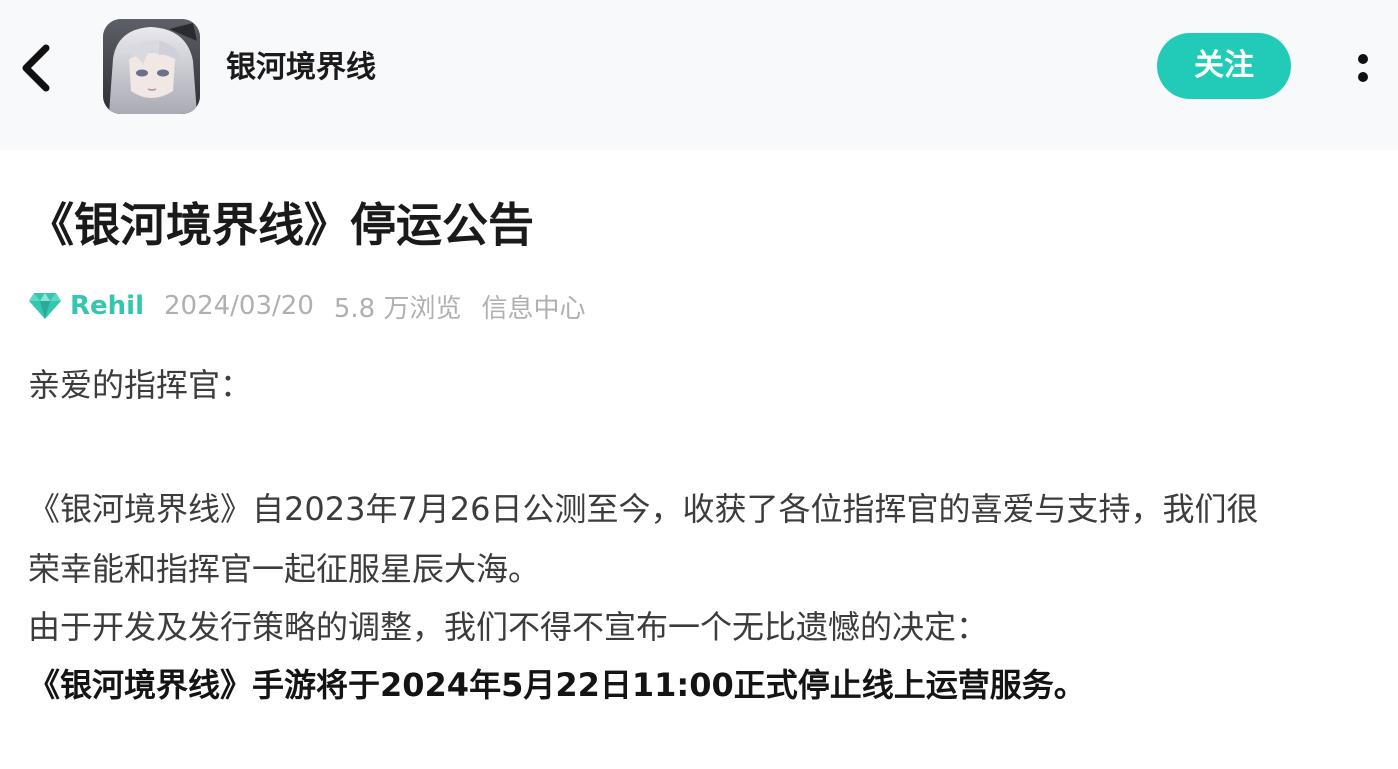 This screenshot has width=1398, height=769. What do you see at coordinates (239, 306) in the screenshot?
I see `publish-date: 2024/03/20` at bounding box center [239, 306].